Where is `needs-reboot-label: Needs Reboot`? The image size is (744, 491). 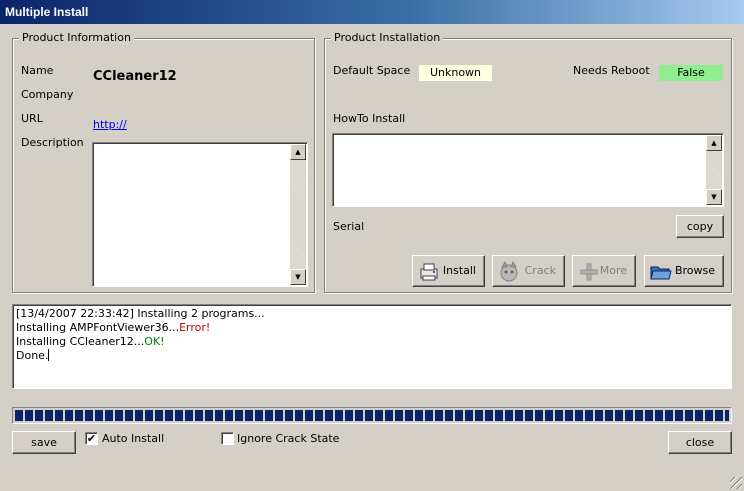 needs-reboot-label: Needs Reboot is located at coordinates (611, 70).